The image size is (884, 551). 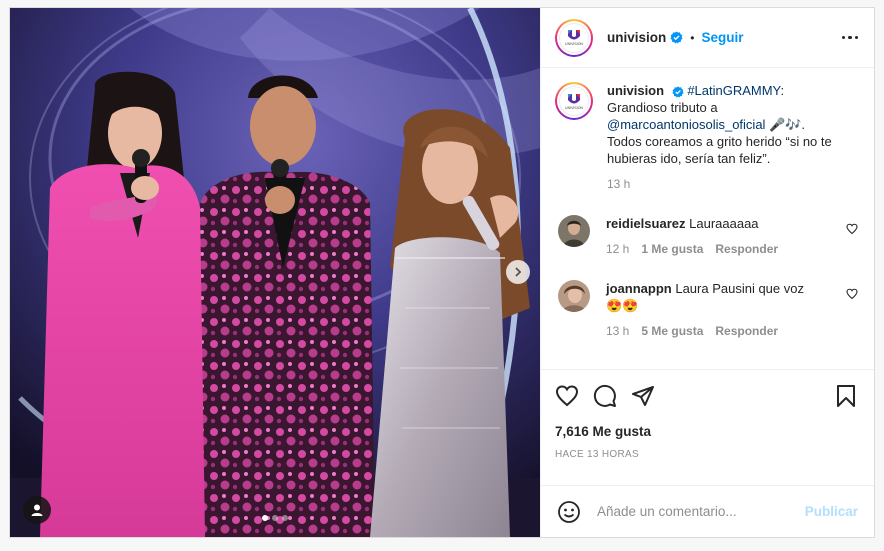 What do you see at coordinates (785, 124) in the screenshot?
I see `caption-emoji: 🎤🎶.` at bounding box center [785, 124].